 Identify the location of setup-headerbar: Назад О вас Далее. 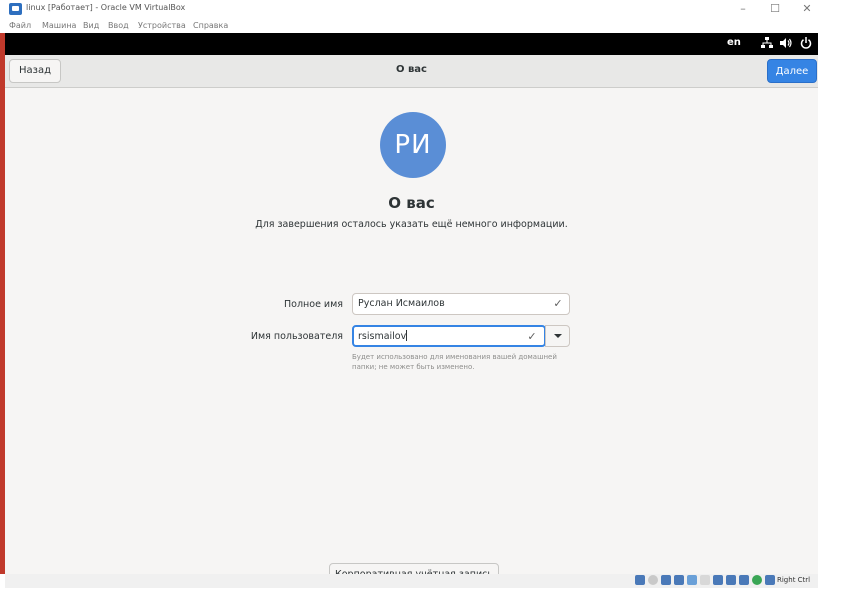
(411, 71).